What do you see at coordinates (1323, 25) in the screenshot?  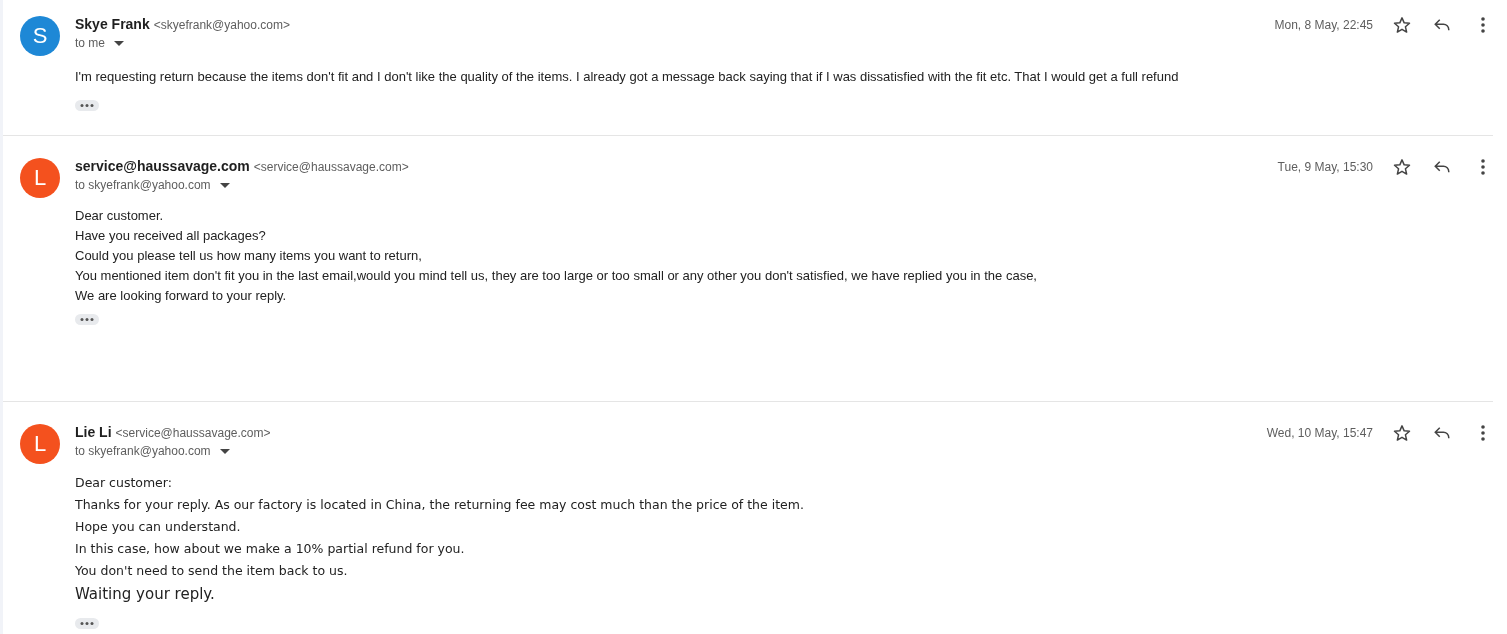 I see `message-date: Mon, 8 May, 22:45` at bounding box center [1323, 25].